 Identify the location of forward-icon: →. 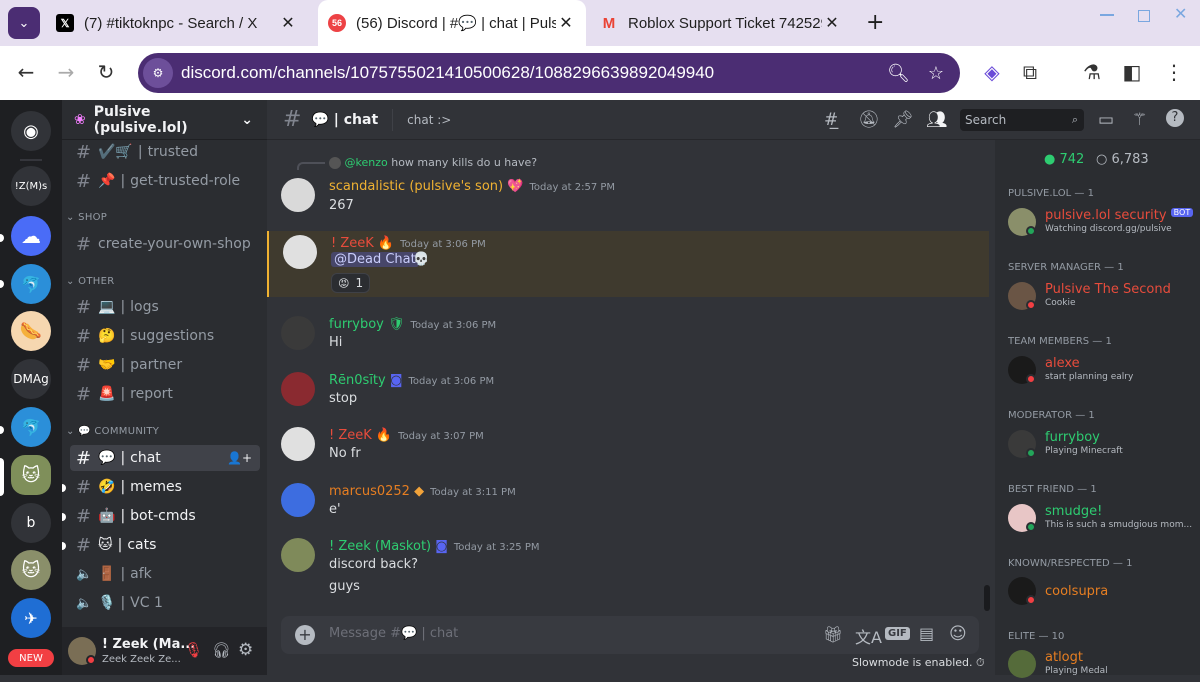
(66, 72).